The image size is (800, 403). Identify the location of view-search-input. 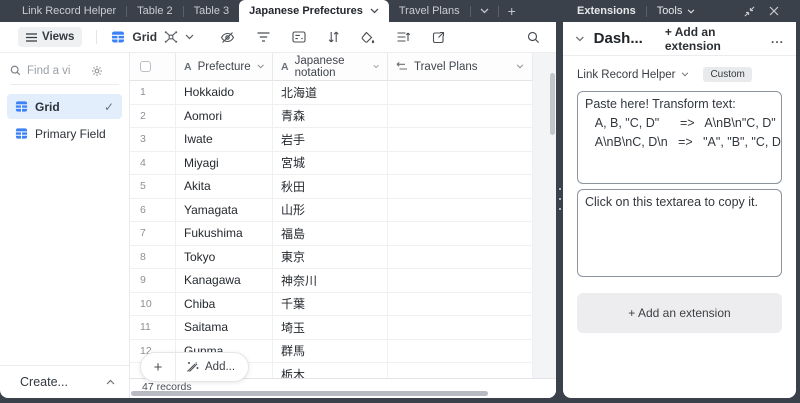
(56, 70).